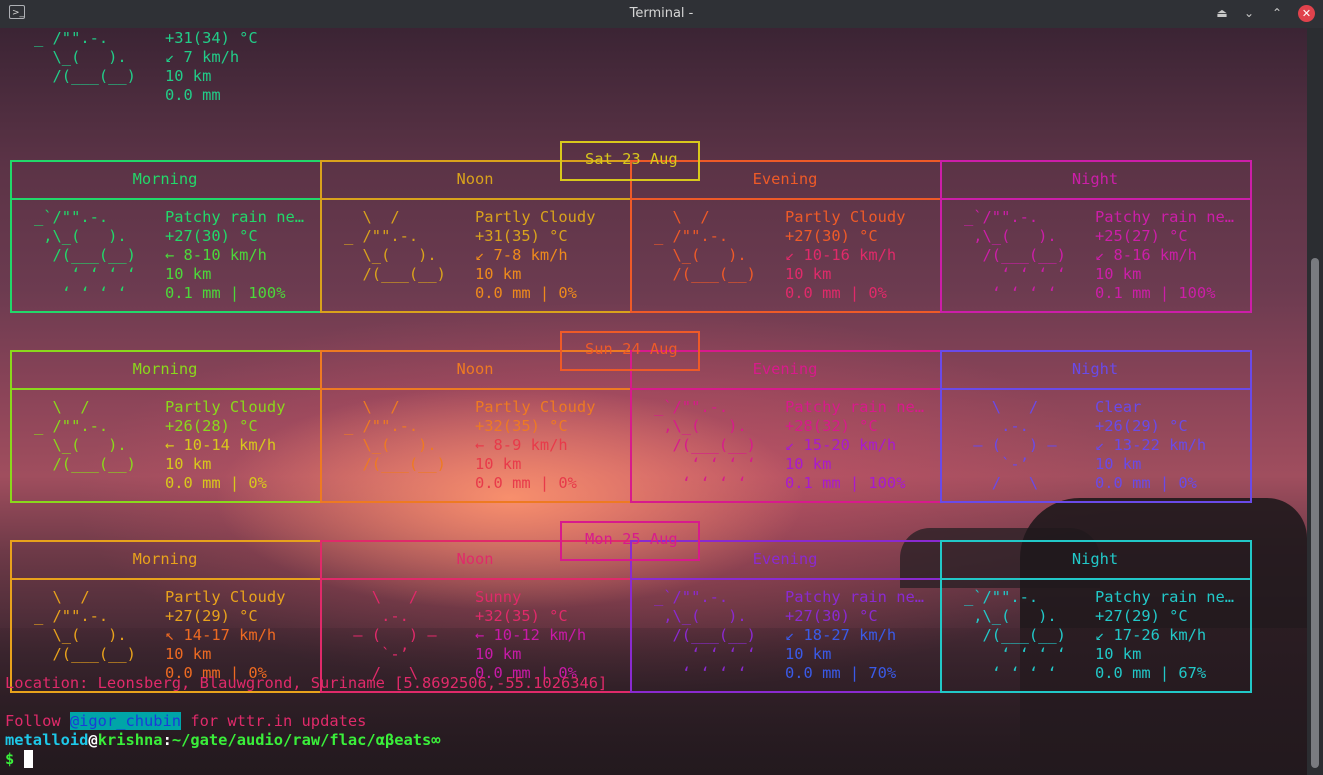 This screenshot has height=775, width=1323. What do you see at coordinates (1222, 13) in the screenshot?
I see `keep-above-icon: ⏏` at bounding box center [1222, 13].